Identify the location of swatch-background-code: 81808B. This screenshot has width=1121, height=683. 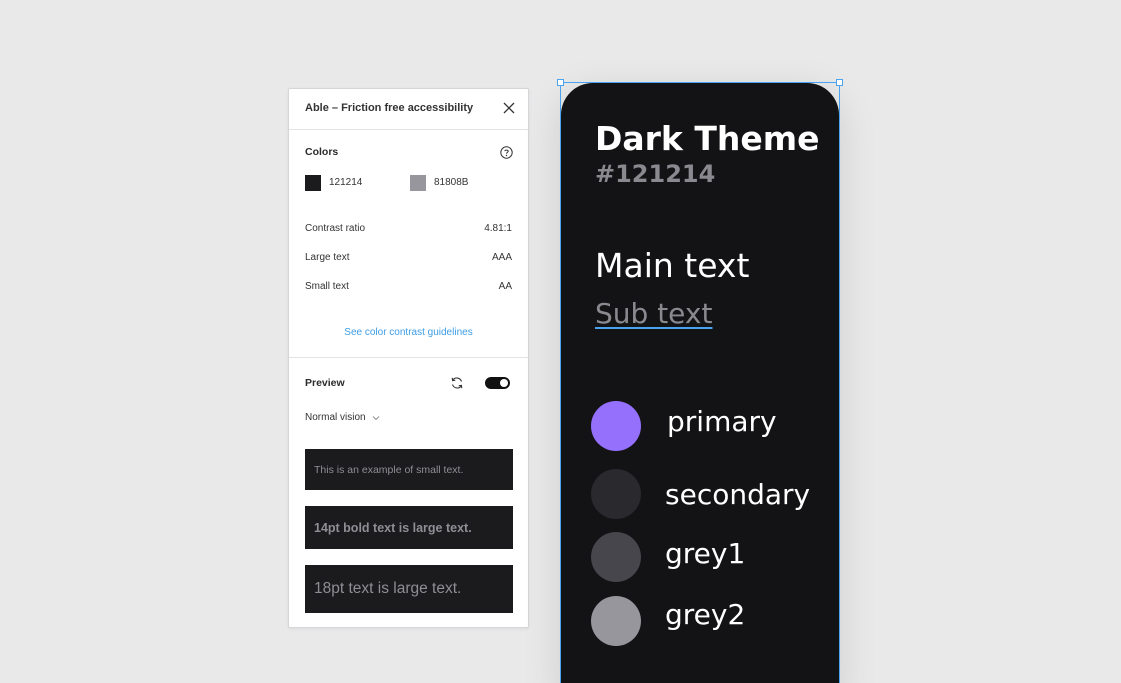
(451, 182).